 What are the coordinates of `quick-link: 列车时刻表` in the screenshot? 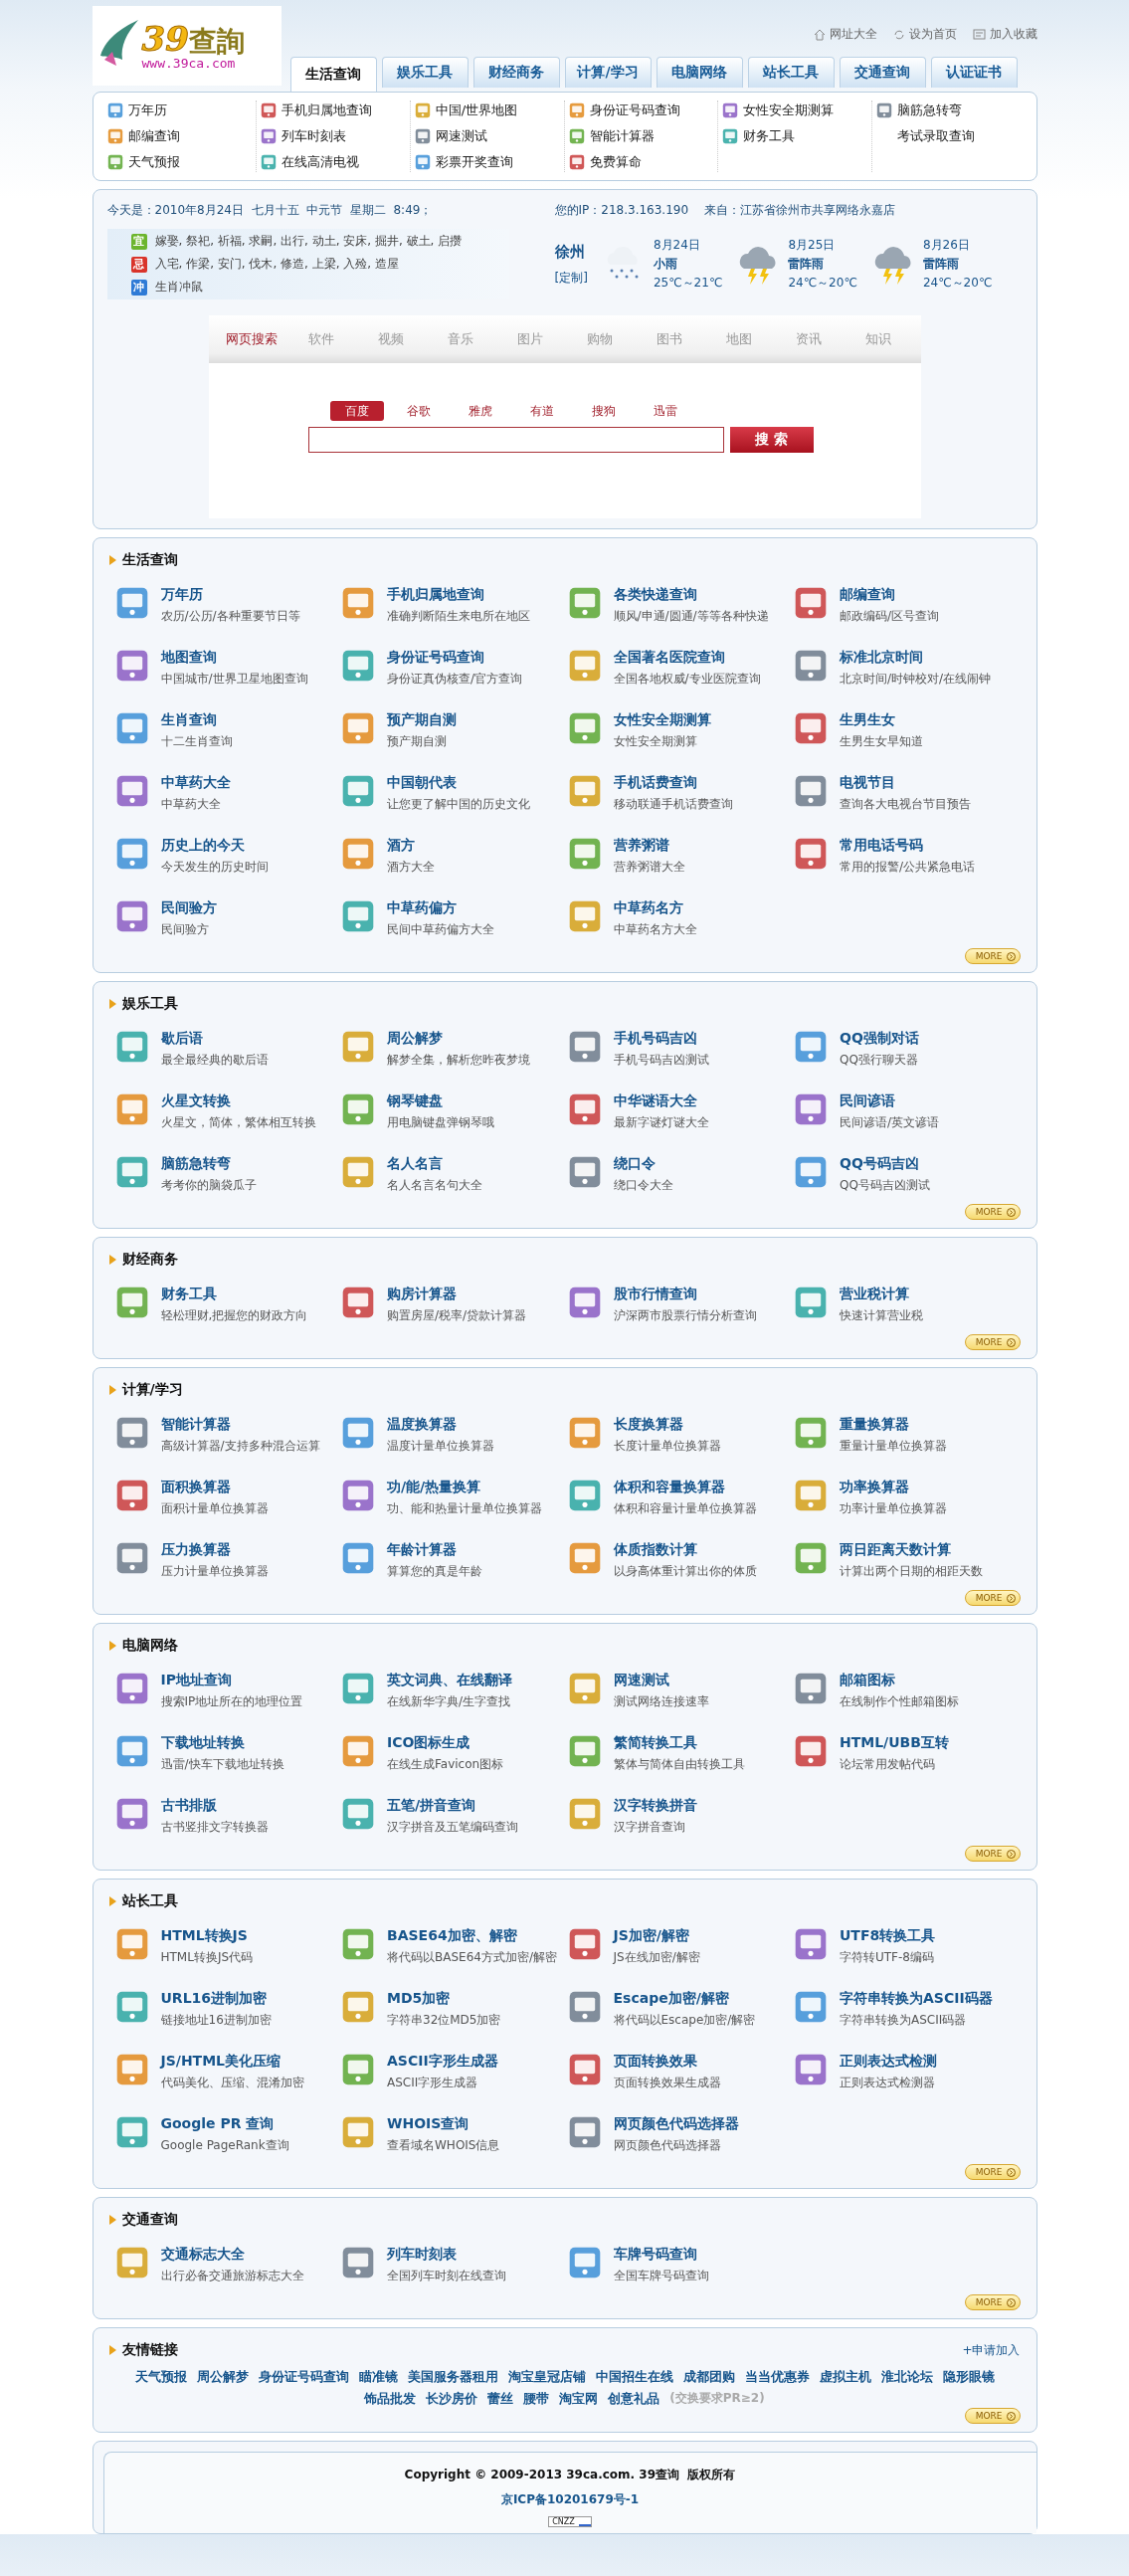 It's located at (335, 136).